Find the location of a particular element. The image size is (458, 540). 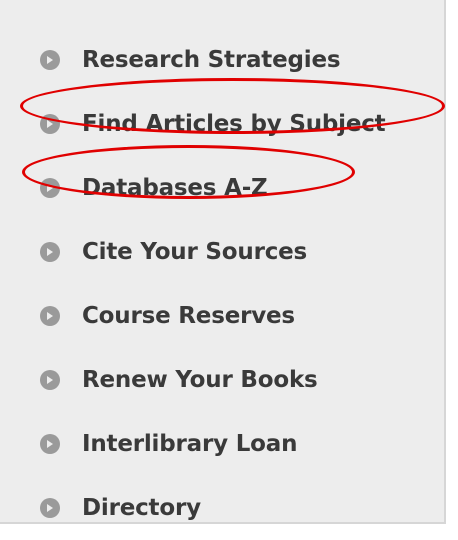

menu-item-label: Renew Your Books is located at coordinates (200, 380).